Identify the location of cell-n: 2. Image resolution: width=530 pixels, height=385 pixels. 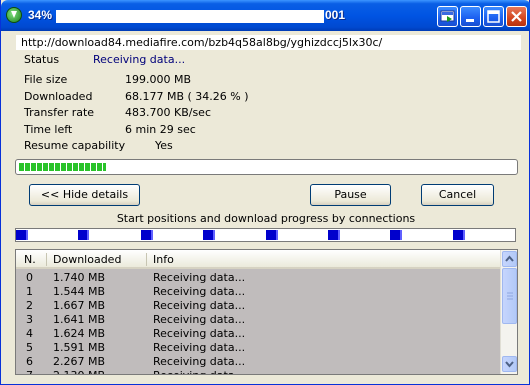
(29, 305).